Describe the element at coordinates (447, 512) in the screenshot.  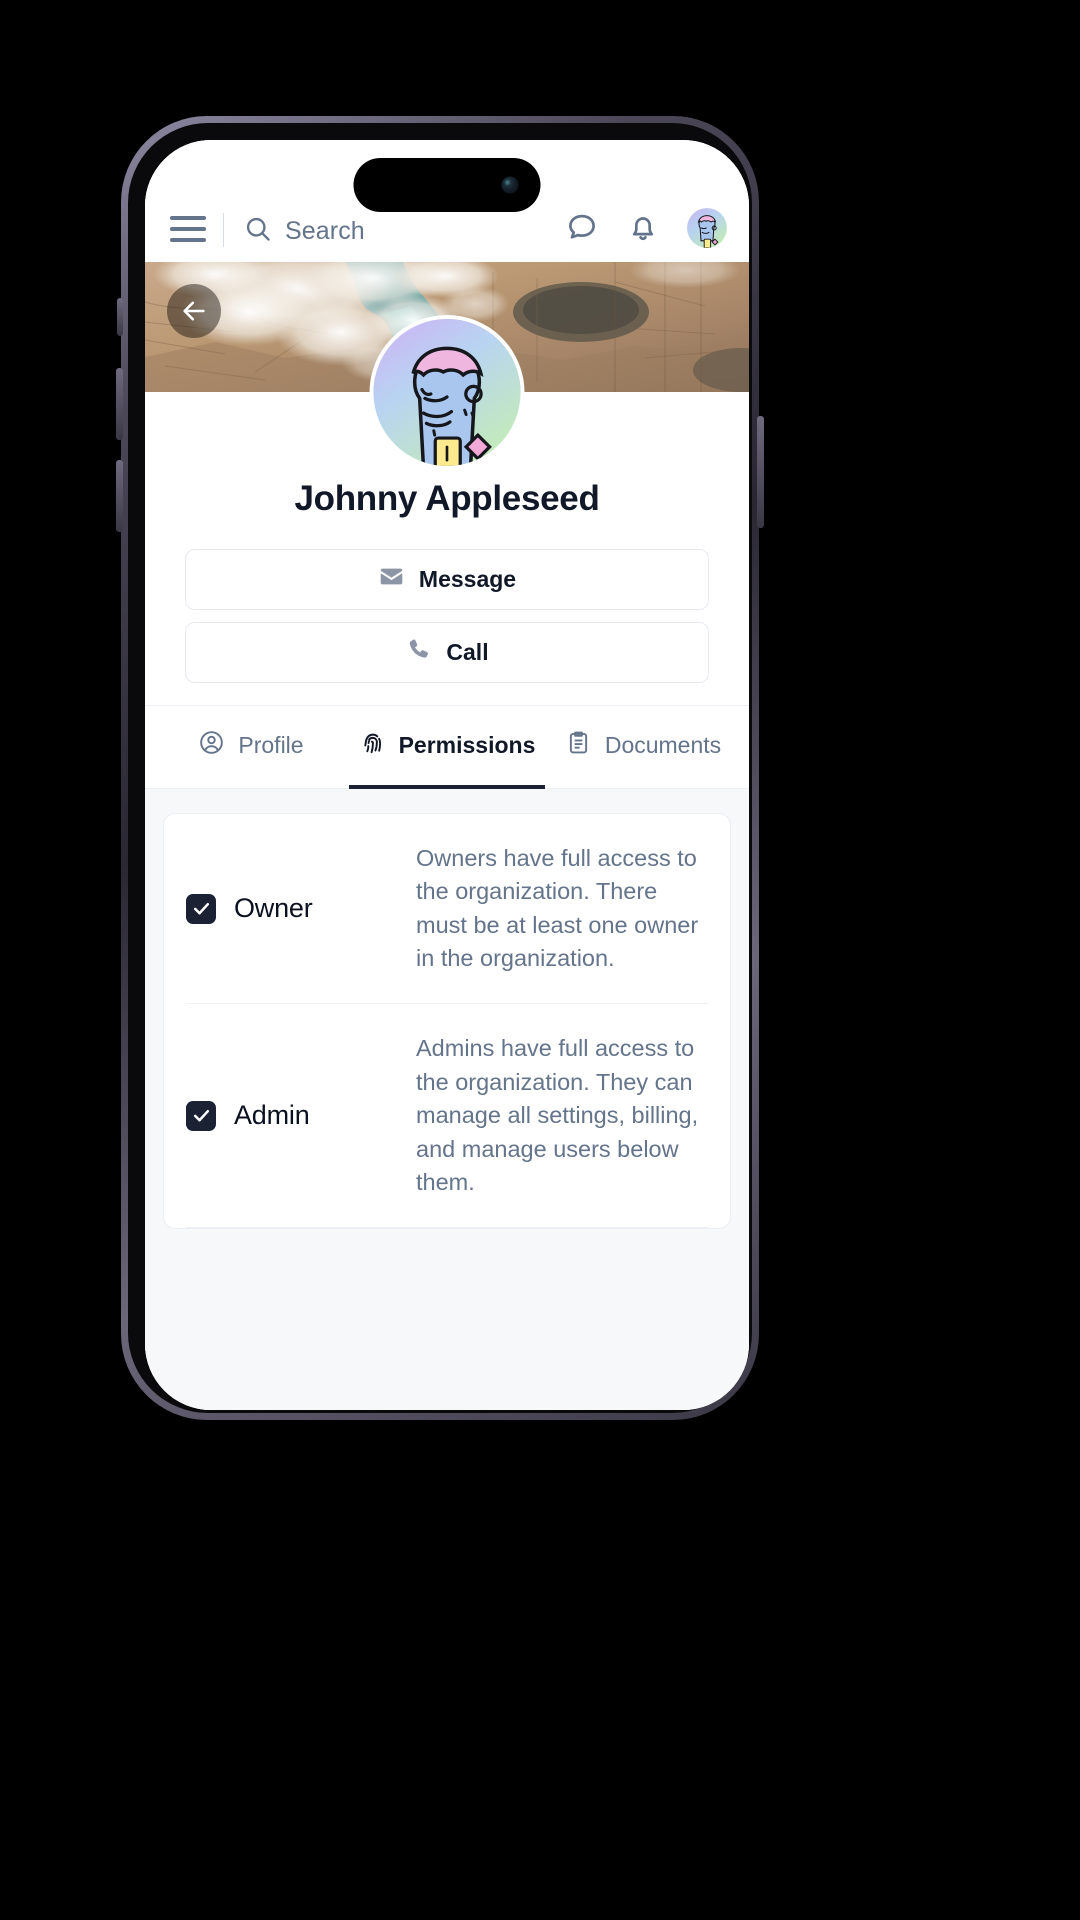
I see `profile-header: Johnny Appleseed Message Call` at that location.